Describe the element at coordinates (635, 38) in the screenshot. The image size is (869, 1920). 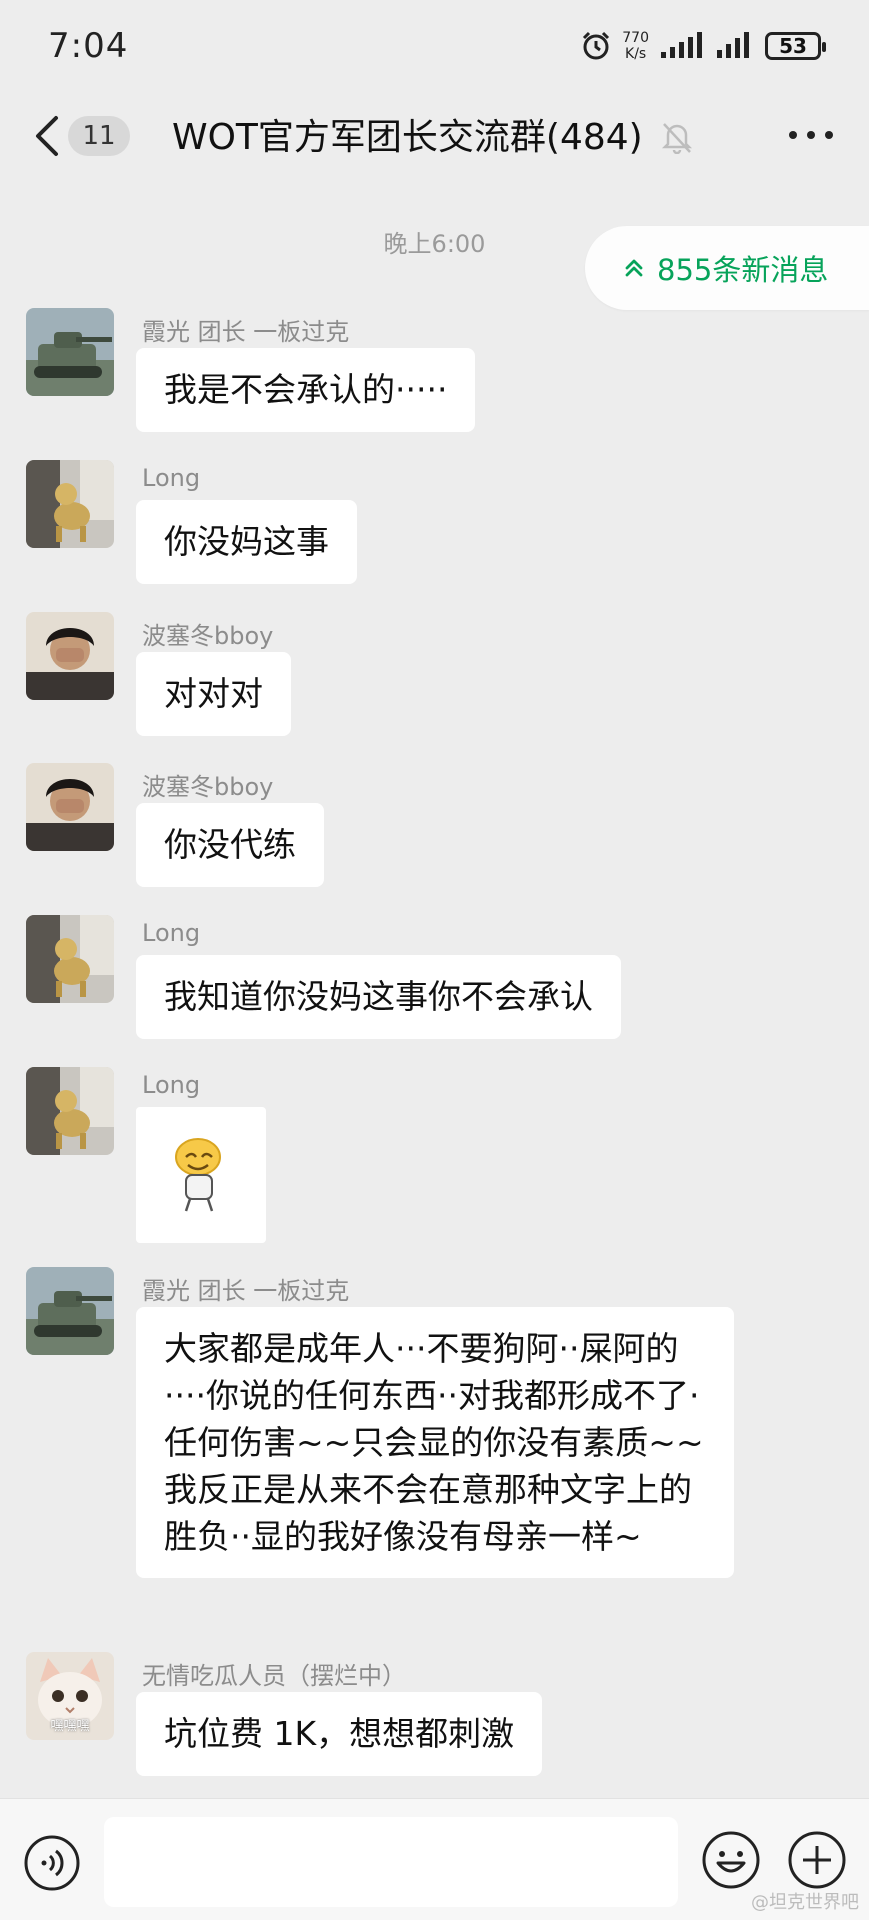
I see `network-speed-value: 770` at that location.